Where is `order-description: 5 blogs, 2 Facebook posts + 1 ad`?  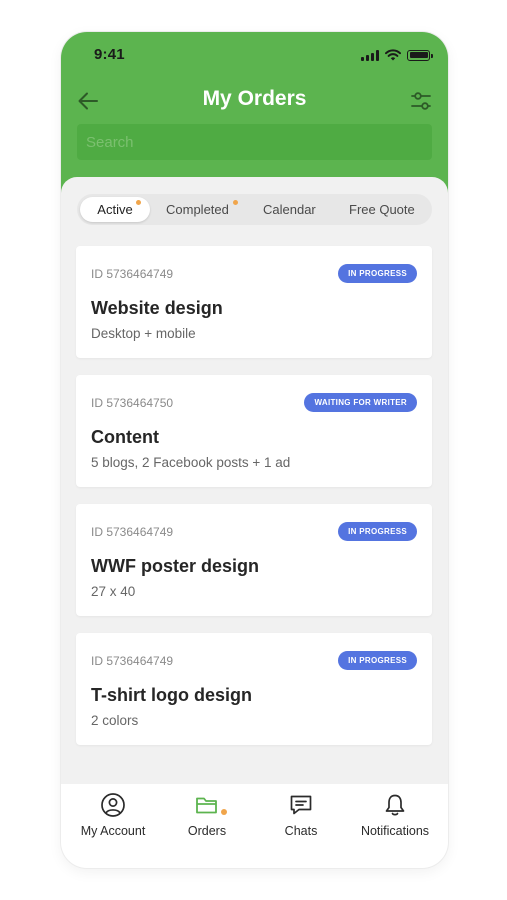
order-description: 5 blogs, 2 Facebook posts + 1 ad is located at coordinates (191, 462).